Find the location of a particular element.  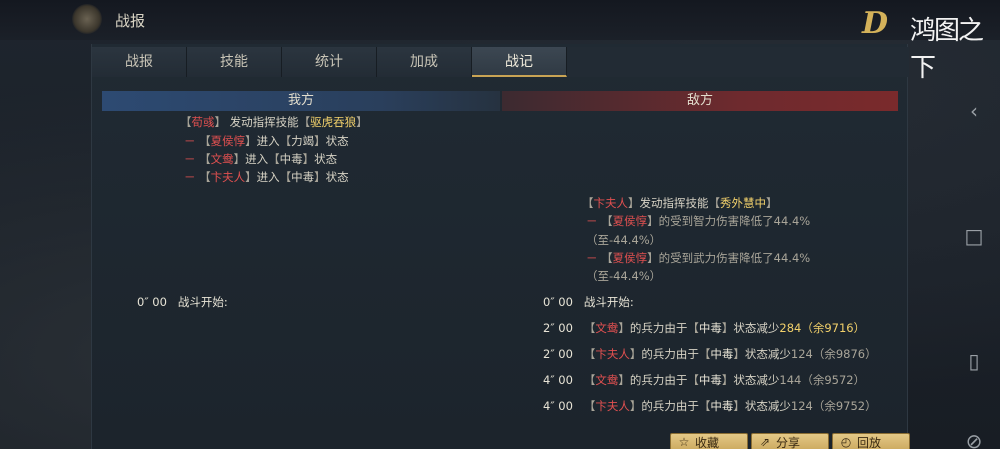

mine-log-line: － 【文鸯】进入【中毒】状态 is located at coordinates (261, 159).